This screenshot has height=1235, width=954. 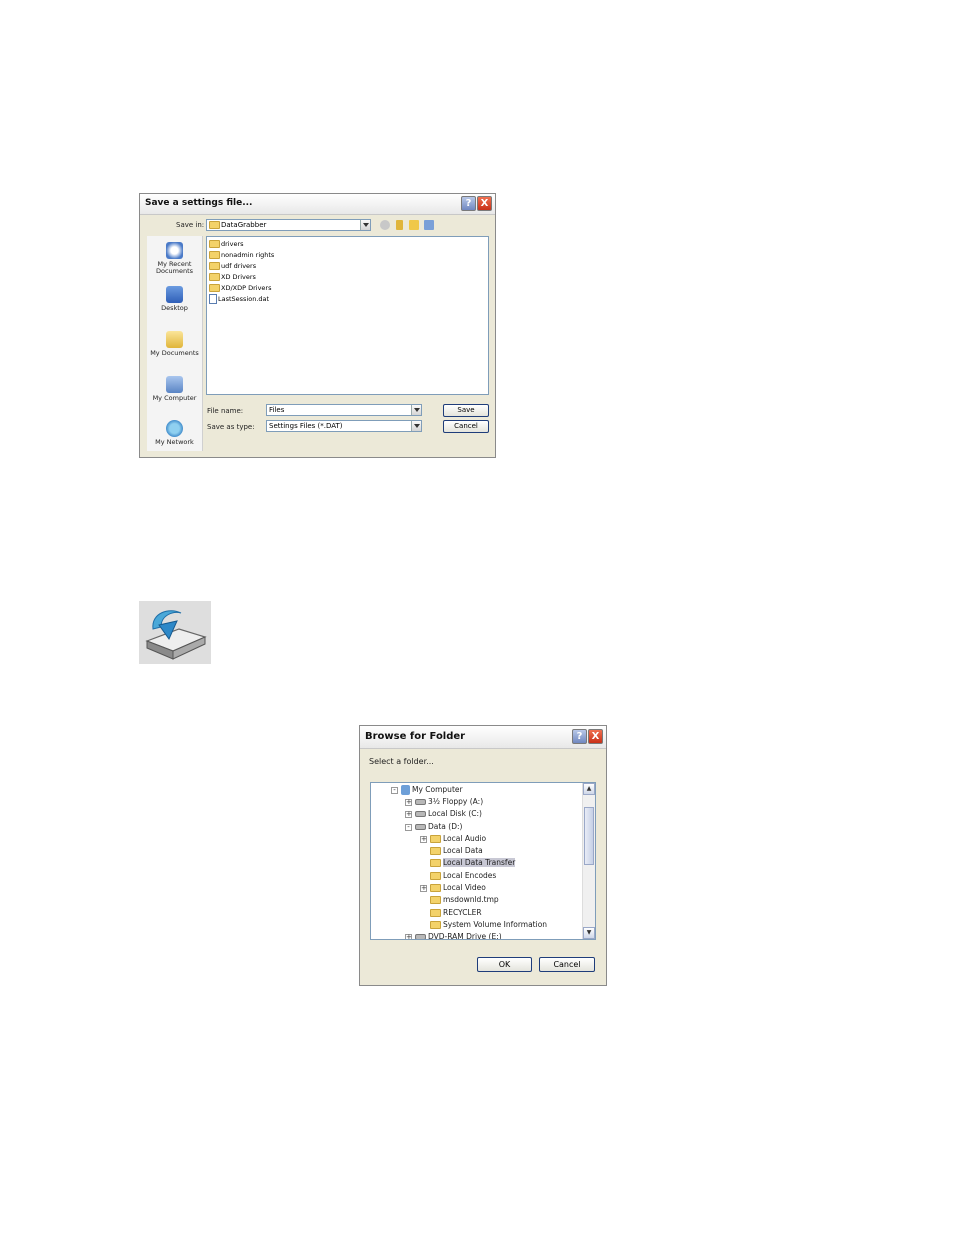 What do you see at coordinates (174, 267) in the screenshot?
I see `place-label: My Recent Documents` at bounding box center [174, 267].